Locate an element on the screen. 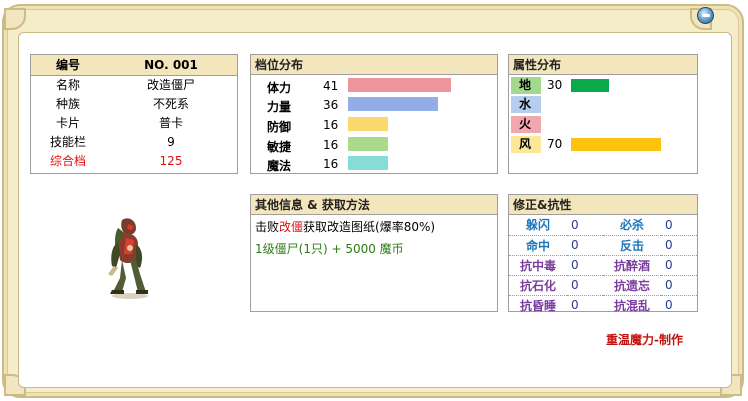 The width and height of the screenshot is (748, 401). drop-monster-name: 改僵 is located at coordinates (291, 227).